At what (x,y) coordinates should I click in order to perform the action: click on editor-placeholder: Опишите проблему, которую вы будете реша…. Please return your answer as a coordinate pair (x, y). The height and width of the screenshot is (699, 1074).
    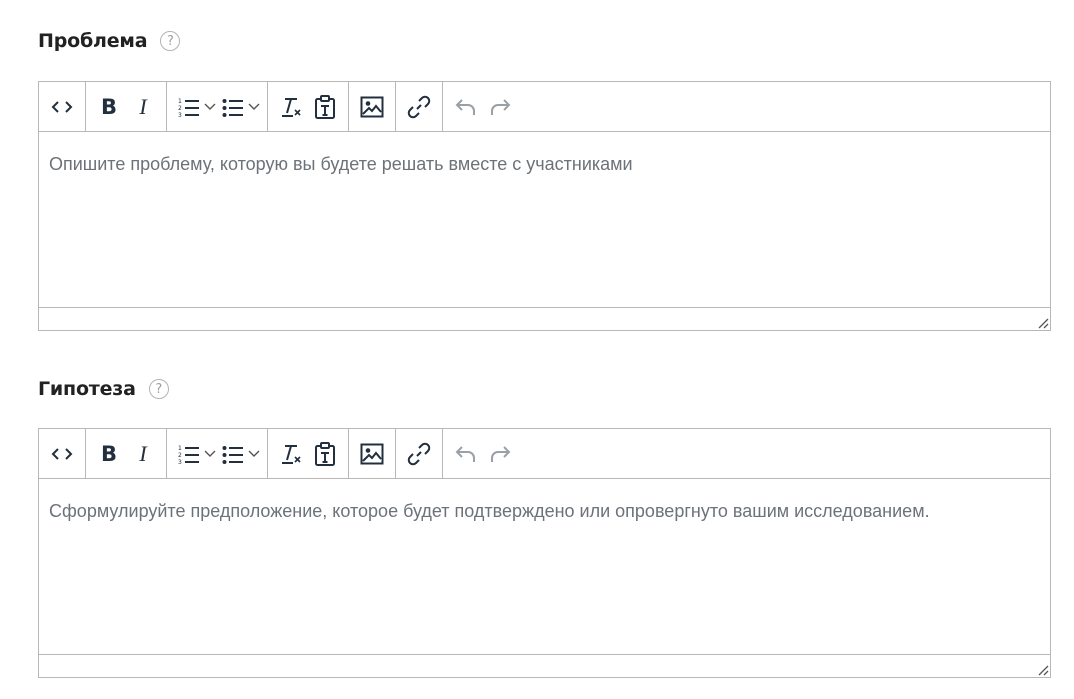
    Looking at the image, I should click on (341, 164).